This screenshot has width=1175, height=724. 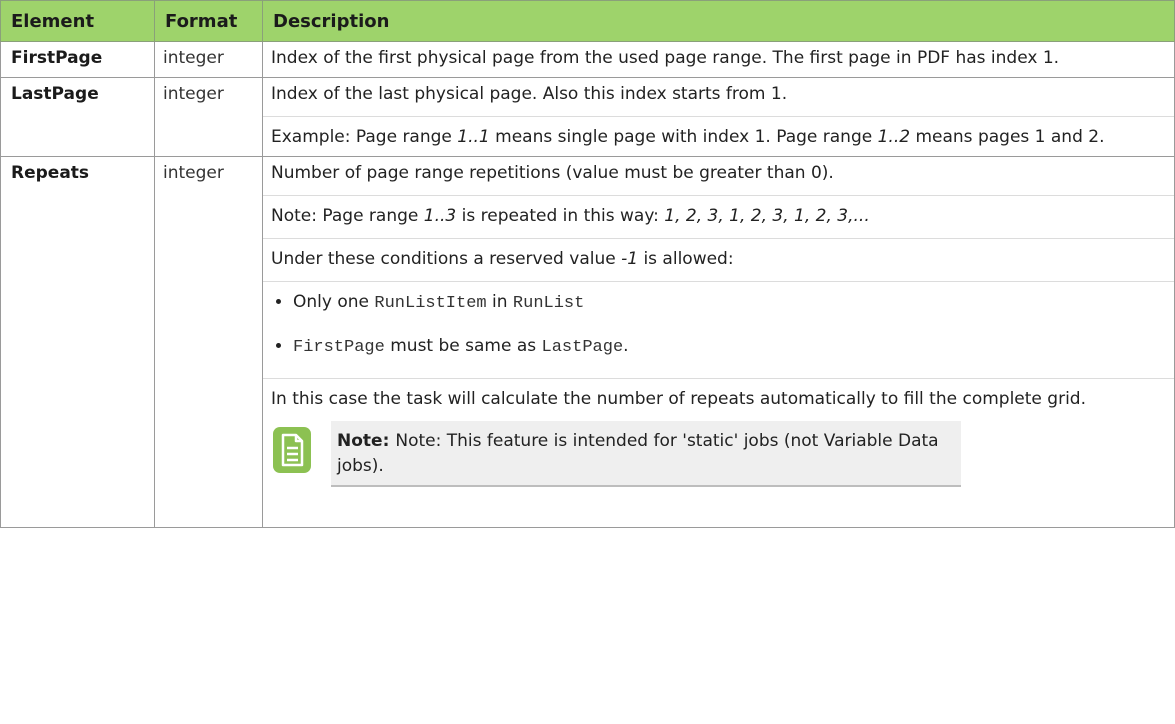 I want to click on header-element: Element, so click(x=77, y=21).